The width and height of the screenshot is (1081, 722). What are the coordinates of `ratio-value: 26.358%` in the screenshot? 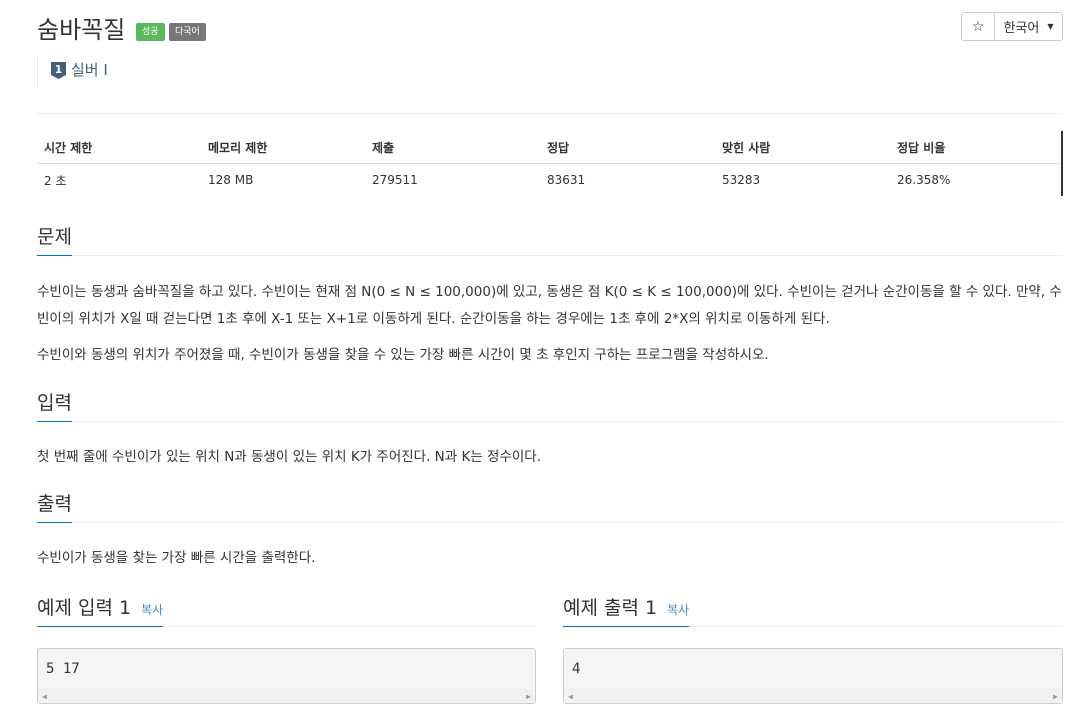 It's located at (924, 180).